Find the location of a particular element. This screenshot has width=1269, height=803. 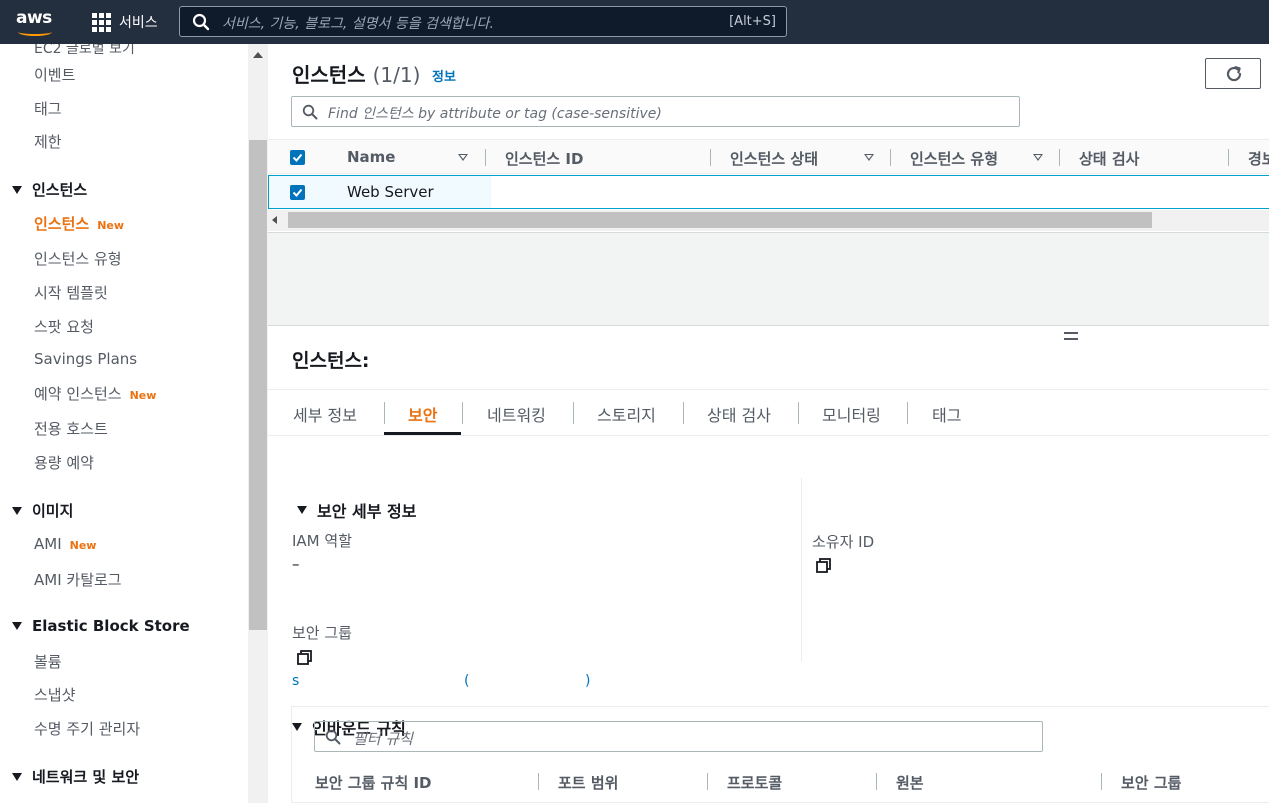

sidebar-item-events: 이벤트 is located at coordinates (54, 74).